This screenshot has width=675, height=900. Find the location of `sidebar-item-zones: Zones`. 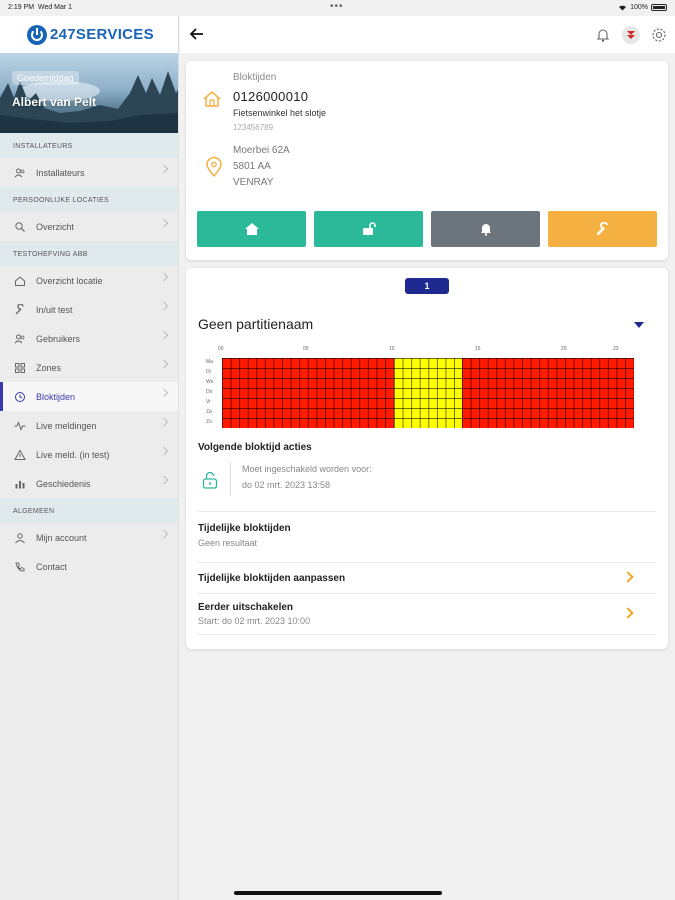

sidebar-item-zones: Zones is located at coordinates (89, 367).